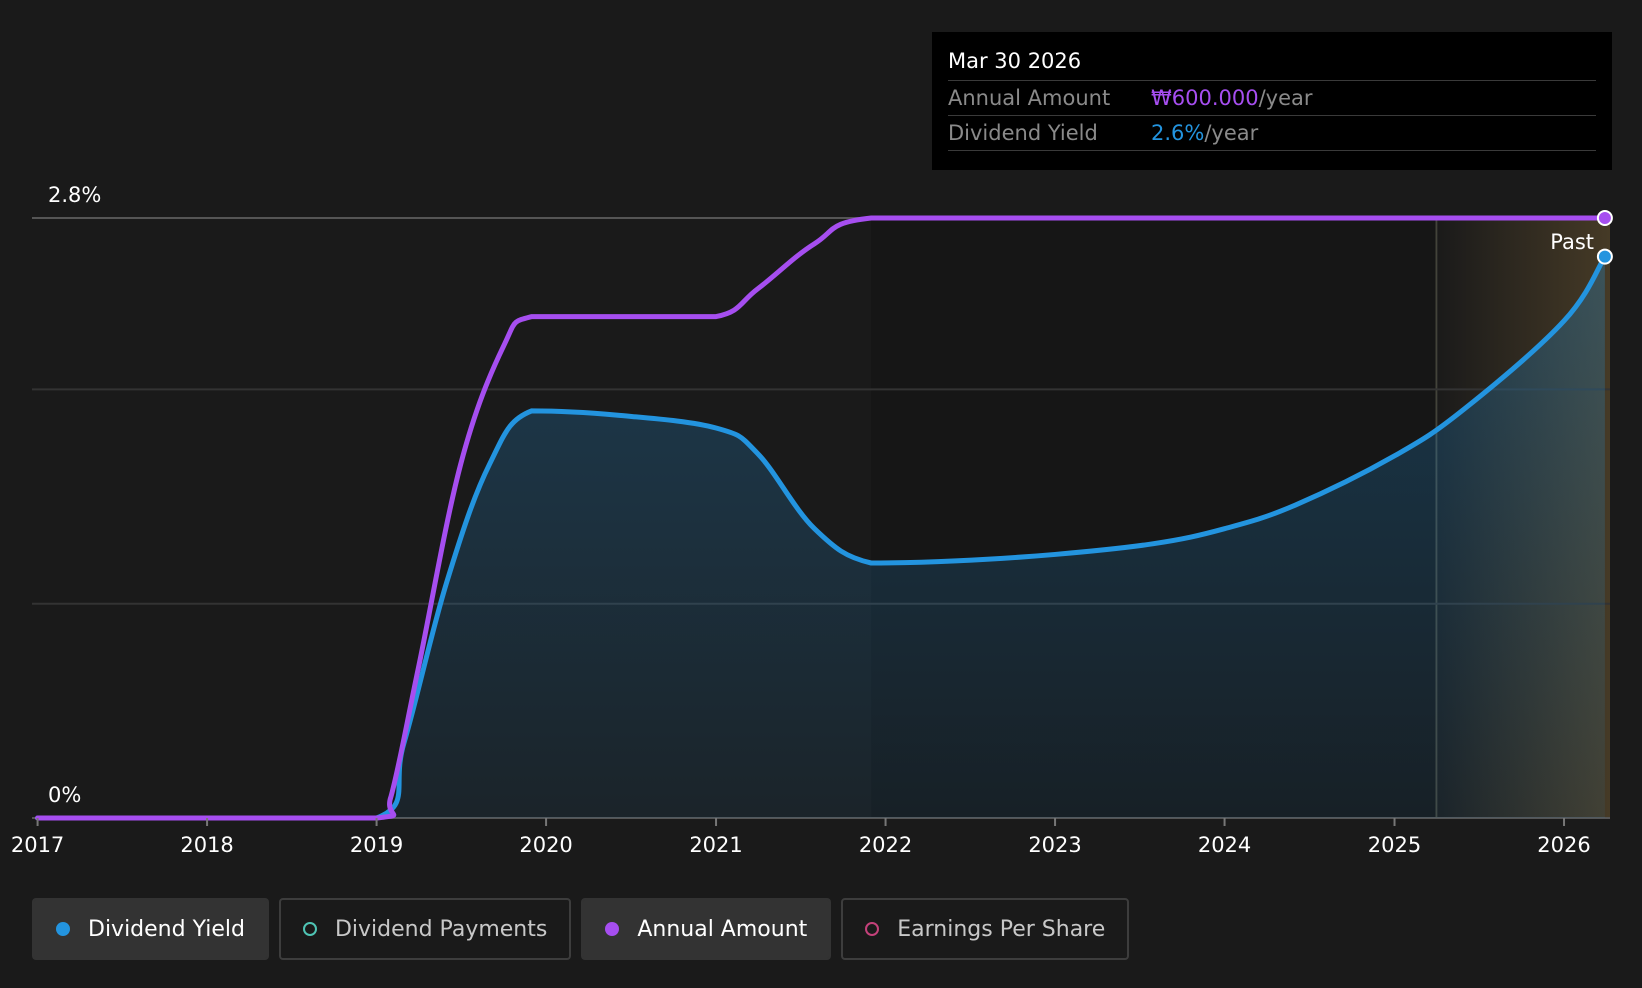 Image resolution: width=1642 pixels, height=988 pixels. What do you see at coordinates (1604, 218) in the screenshot?
I see `annual-amount-end-point` at bounding box center [1604, 218].